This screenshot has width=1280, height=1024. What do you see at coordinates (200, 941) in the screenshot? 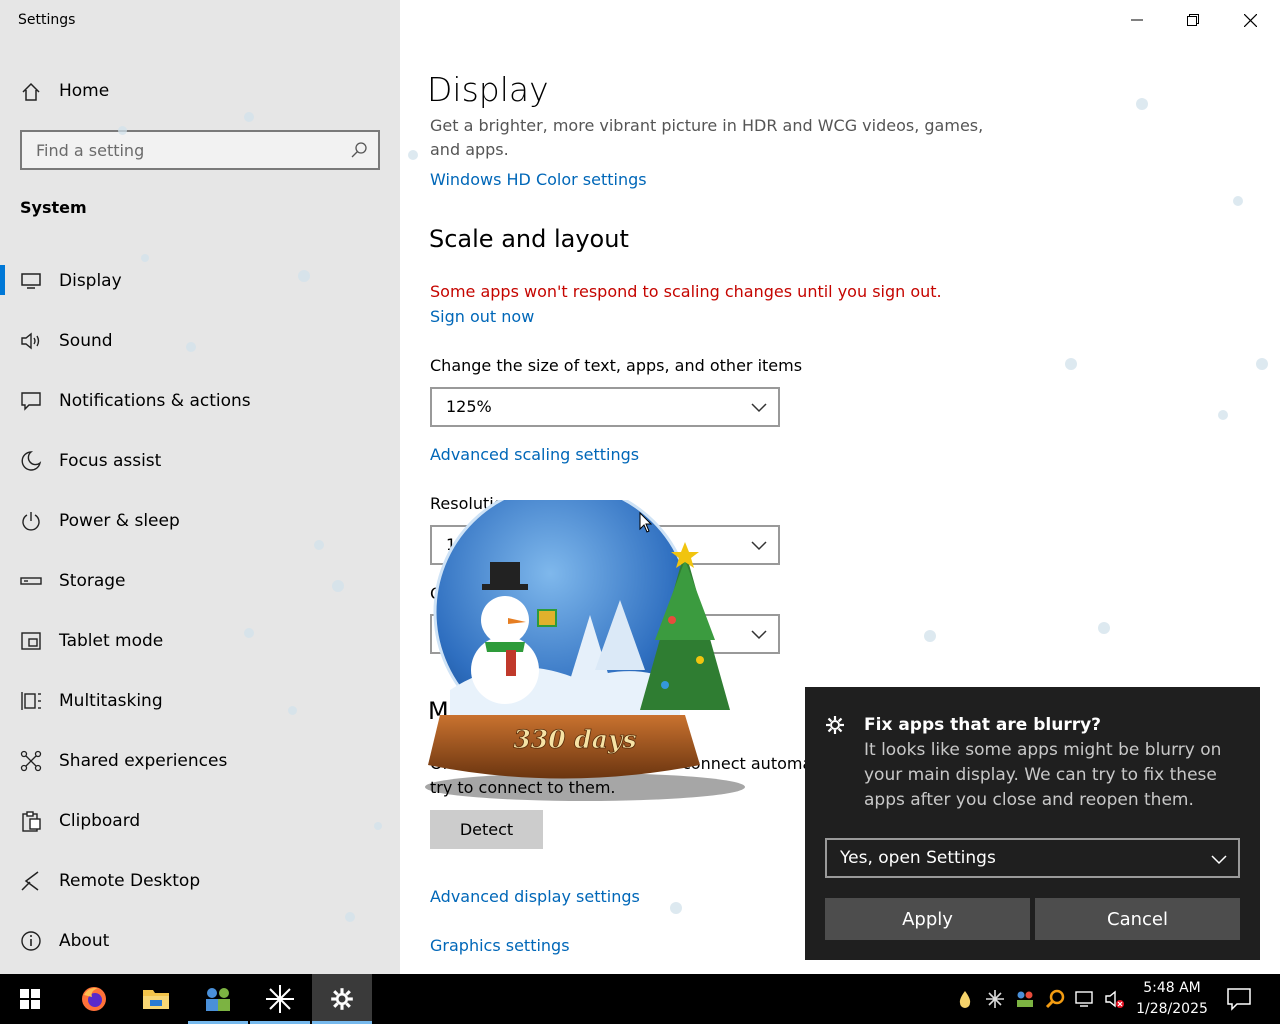
I see `sidebar-item-about: About` at bounding box center [200, 941].